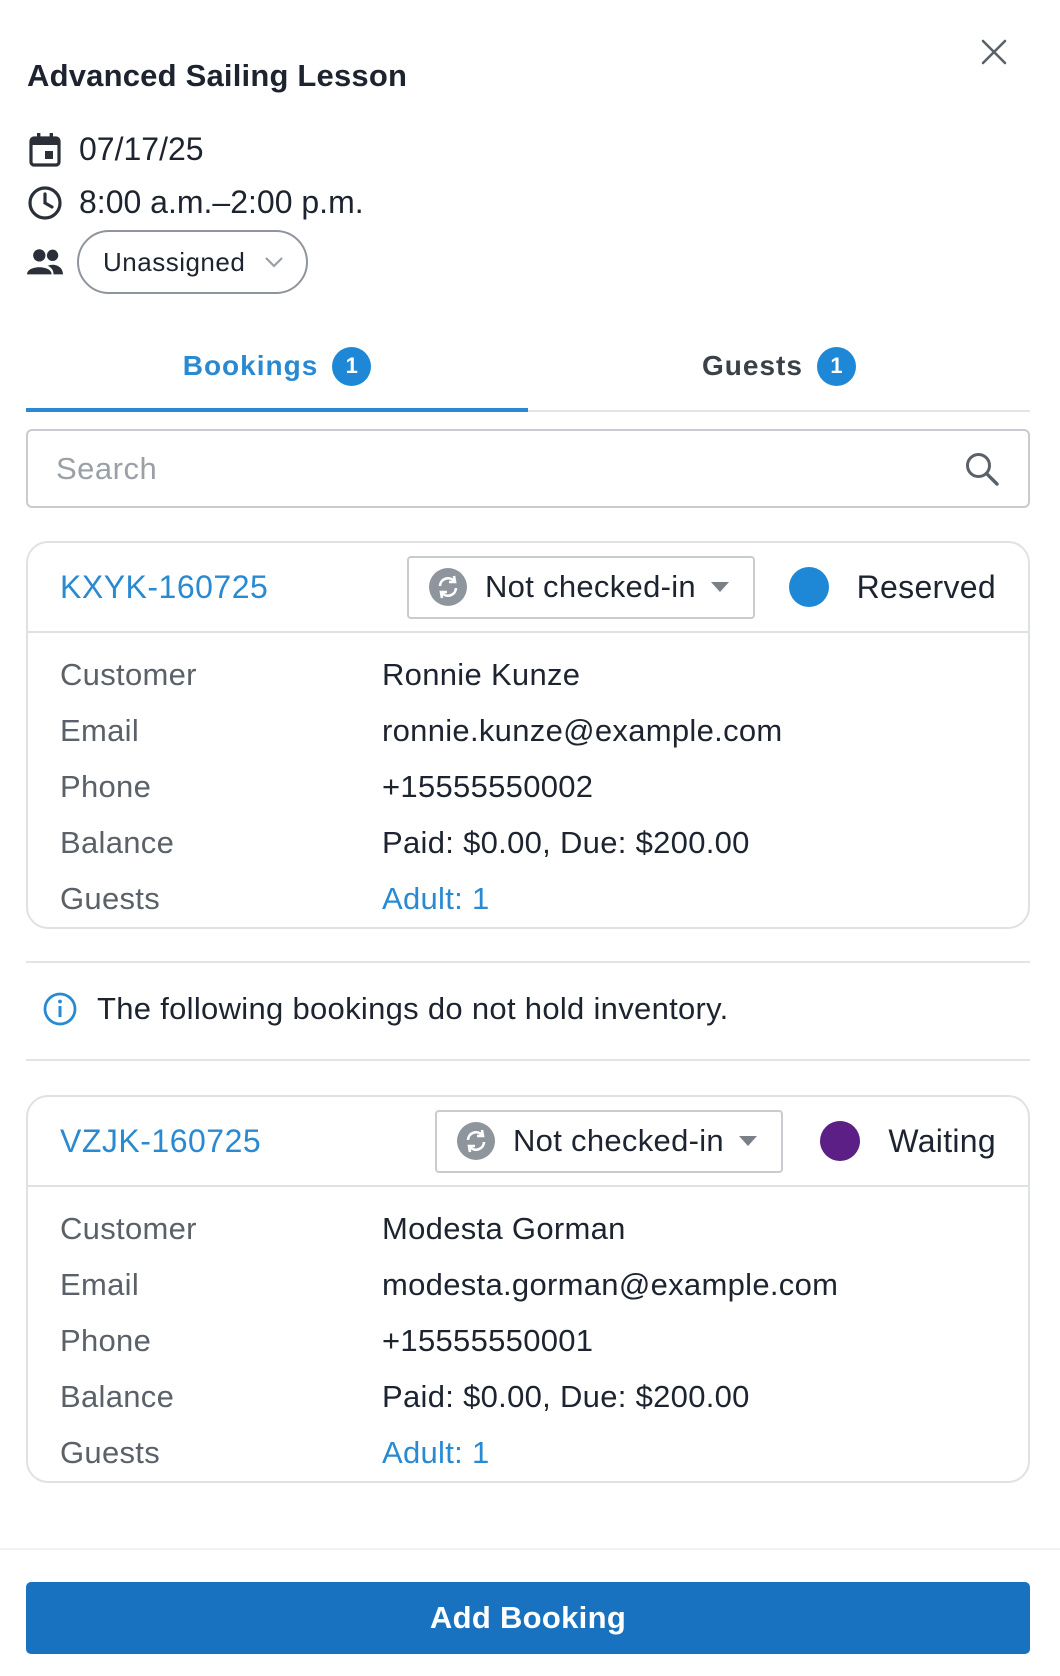  I want to click on close-button, so click(994, 52).